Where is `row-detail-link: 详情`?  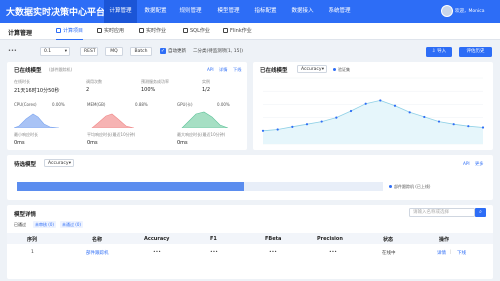 row-detail-link: 详情 is located at coordinates (441, 253).